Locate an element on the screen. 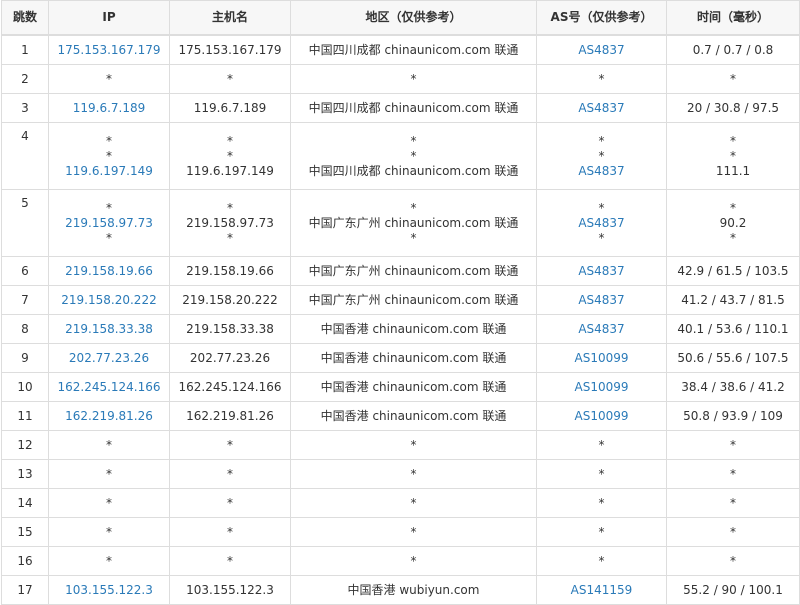 This screenshot has width=800, height=605. ip-cell: 119.6.7.189 is located at coordinates (109, 108).